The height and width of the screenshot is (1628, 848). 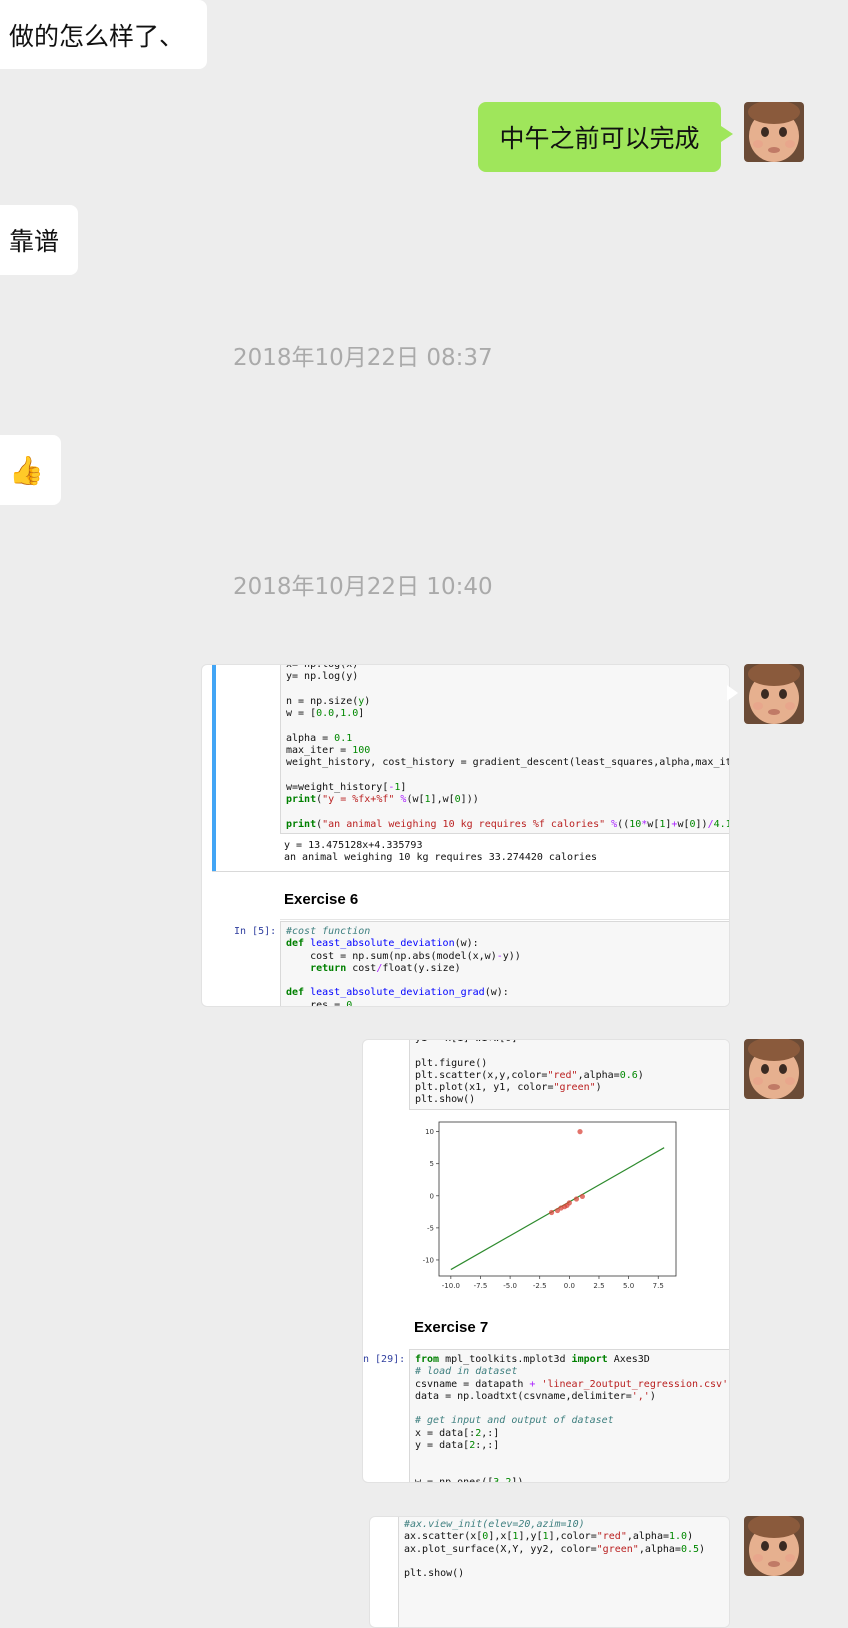 What do you see at coordinates (97, 36) in the screenshot?
I see `message-text: 做的怎么样了、` at bounding box center [97, 36].